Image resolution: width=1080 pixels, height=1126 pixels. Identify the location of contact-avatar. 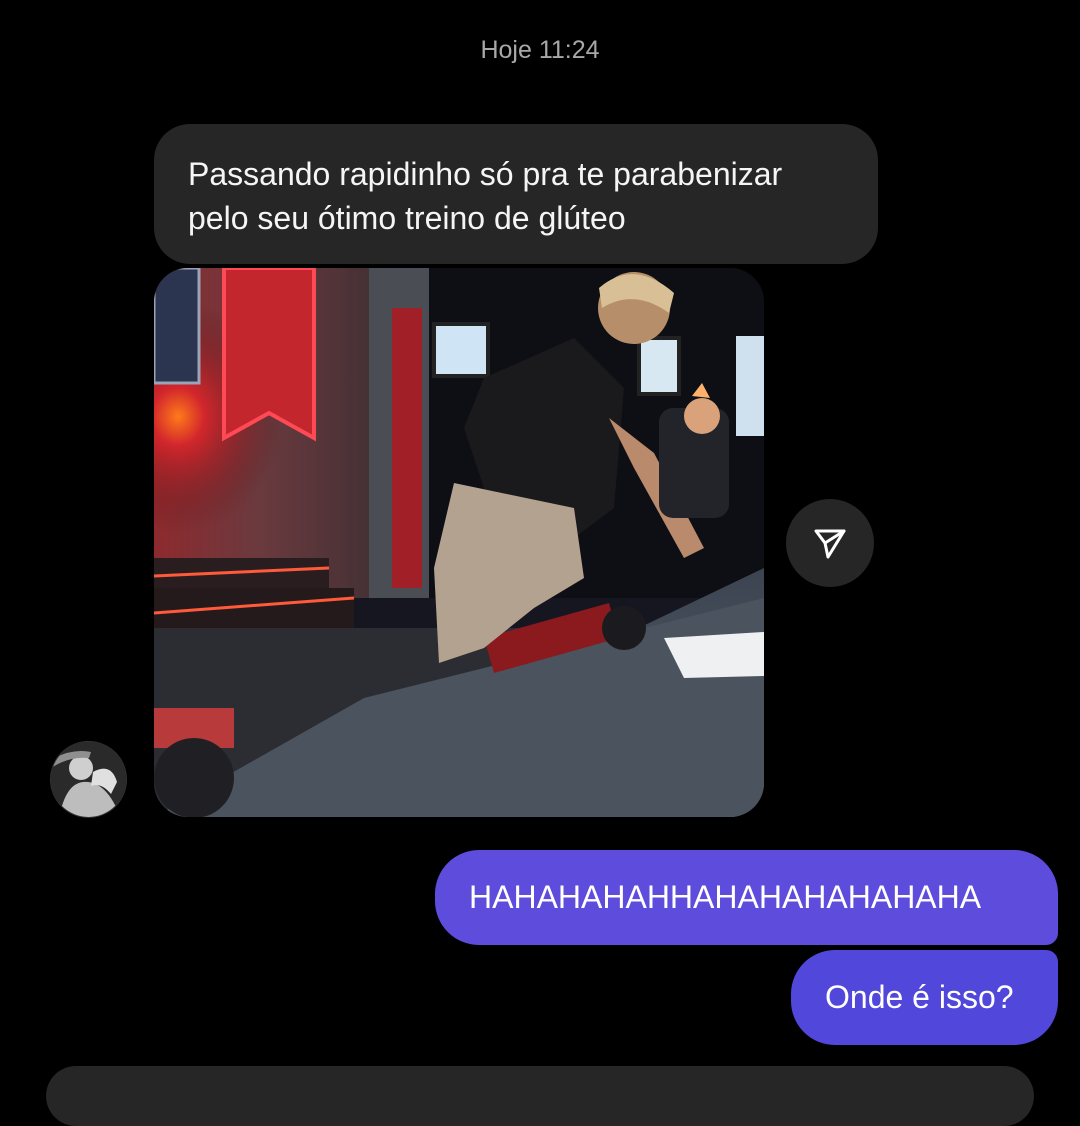
(88, 779).